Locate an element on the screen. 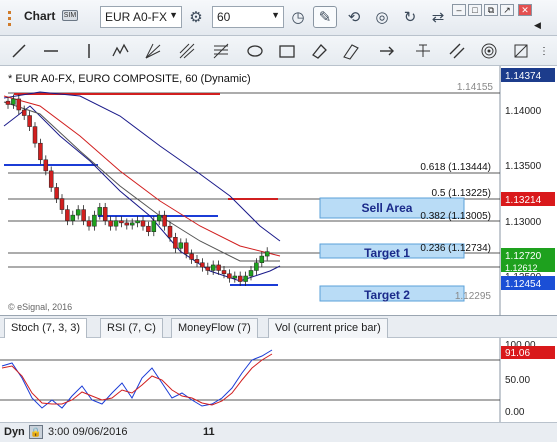 The height and width of the screenshot is (442, 557). target-2-label: Target 2 is located at coordinates (387, 295).